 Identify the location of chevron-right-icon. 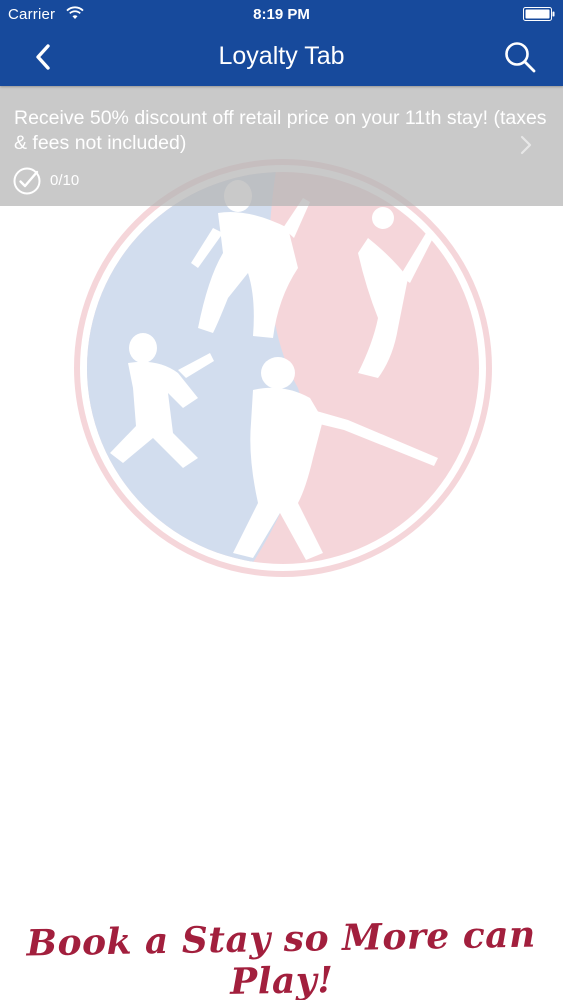
(526, 145).